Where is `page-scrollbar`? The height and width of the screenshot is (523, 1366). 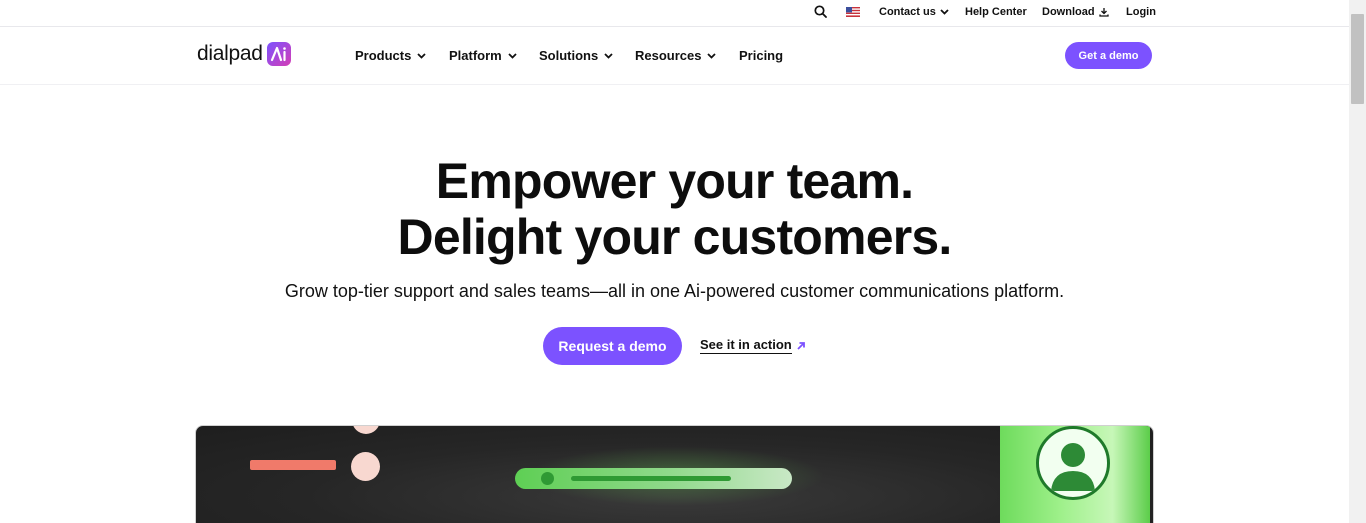
page-scrollbar is located at coordinates (1357, 261).